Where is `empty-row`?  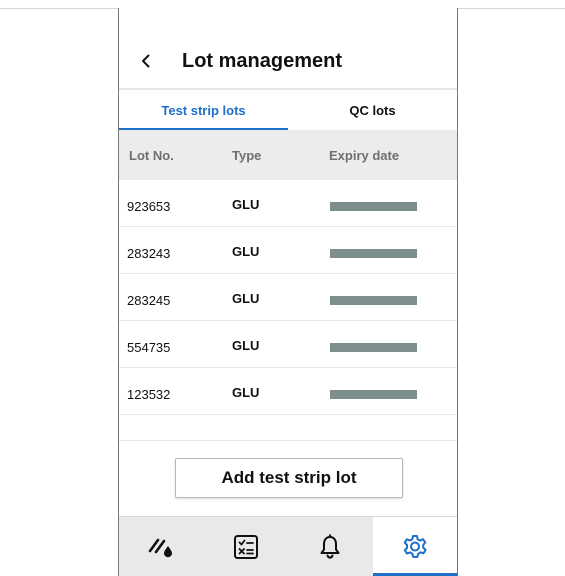
empty-row is located at coordinates (288, 428).